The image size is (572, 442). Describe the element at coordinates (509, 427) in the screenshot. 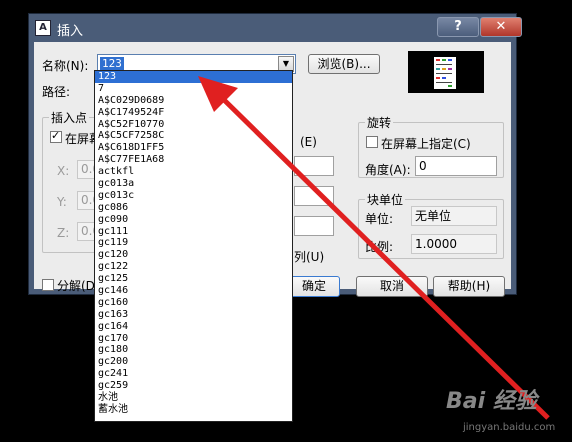

I see `baidu-watermark-url: jingyan.baidu.com` at that location.